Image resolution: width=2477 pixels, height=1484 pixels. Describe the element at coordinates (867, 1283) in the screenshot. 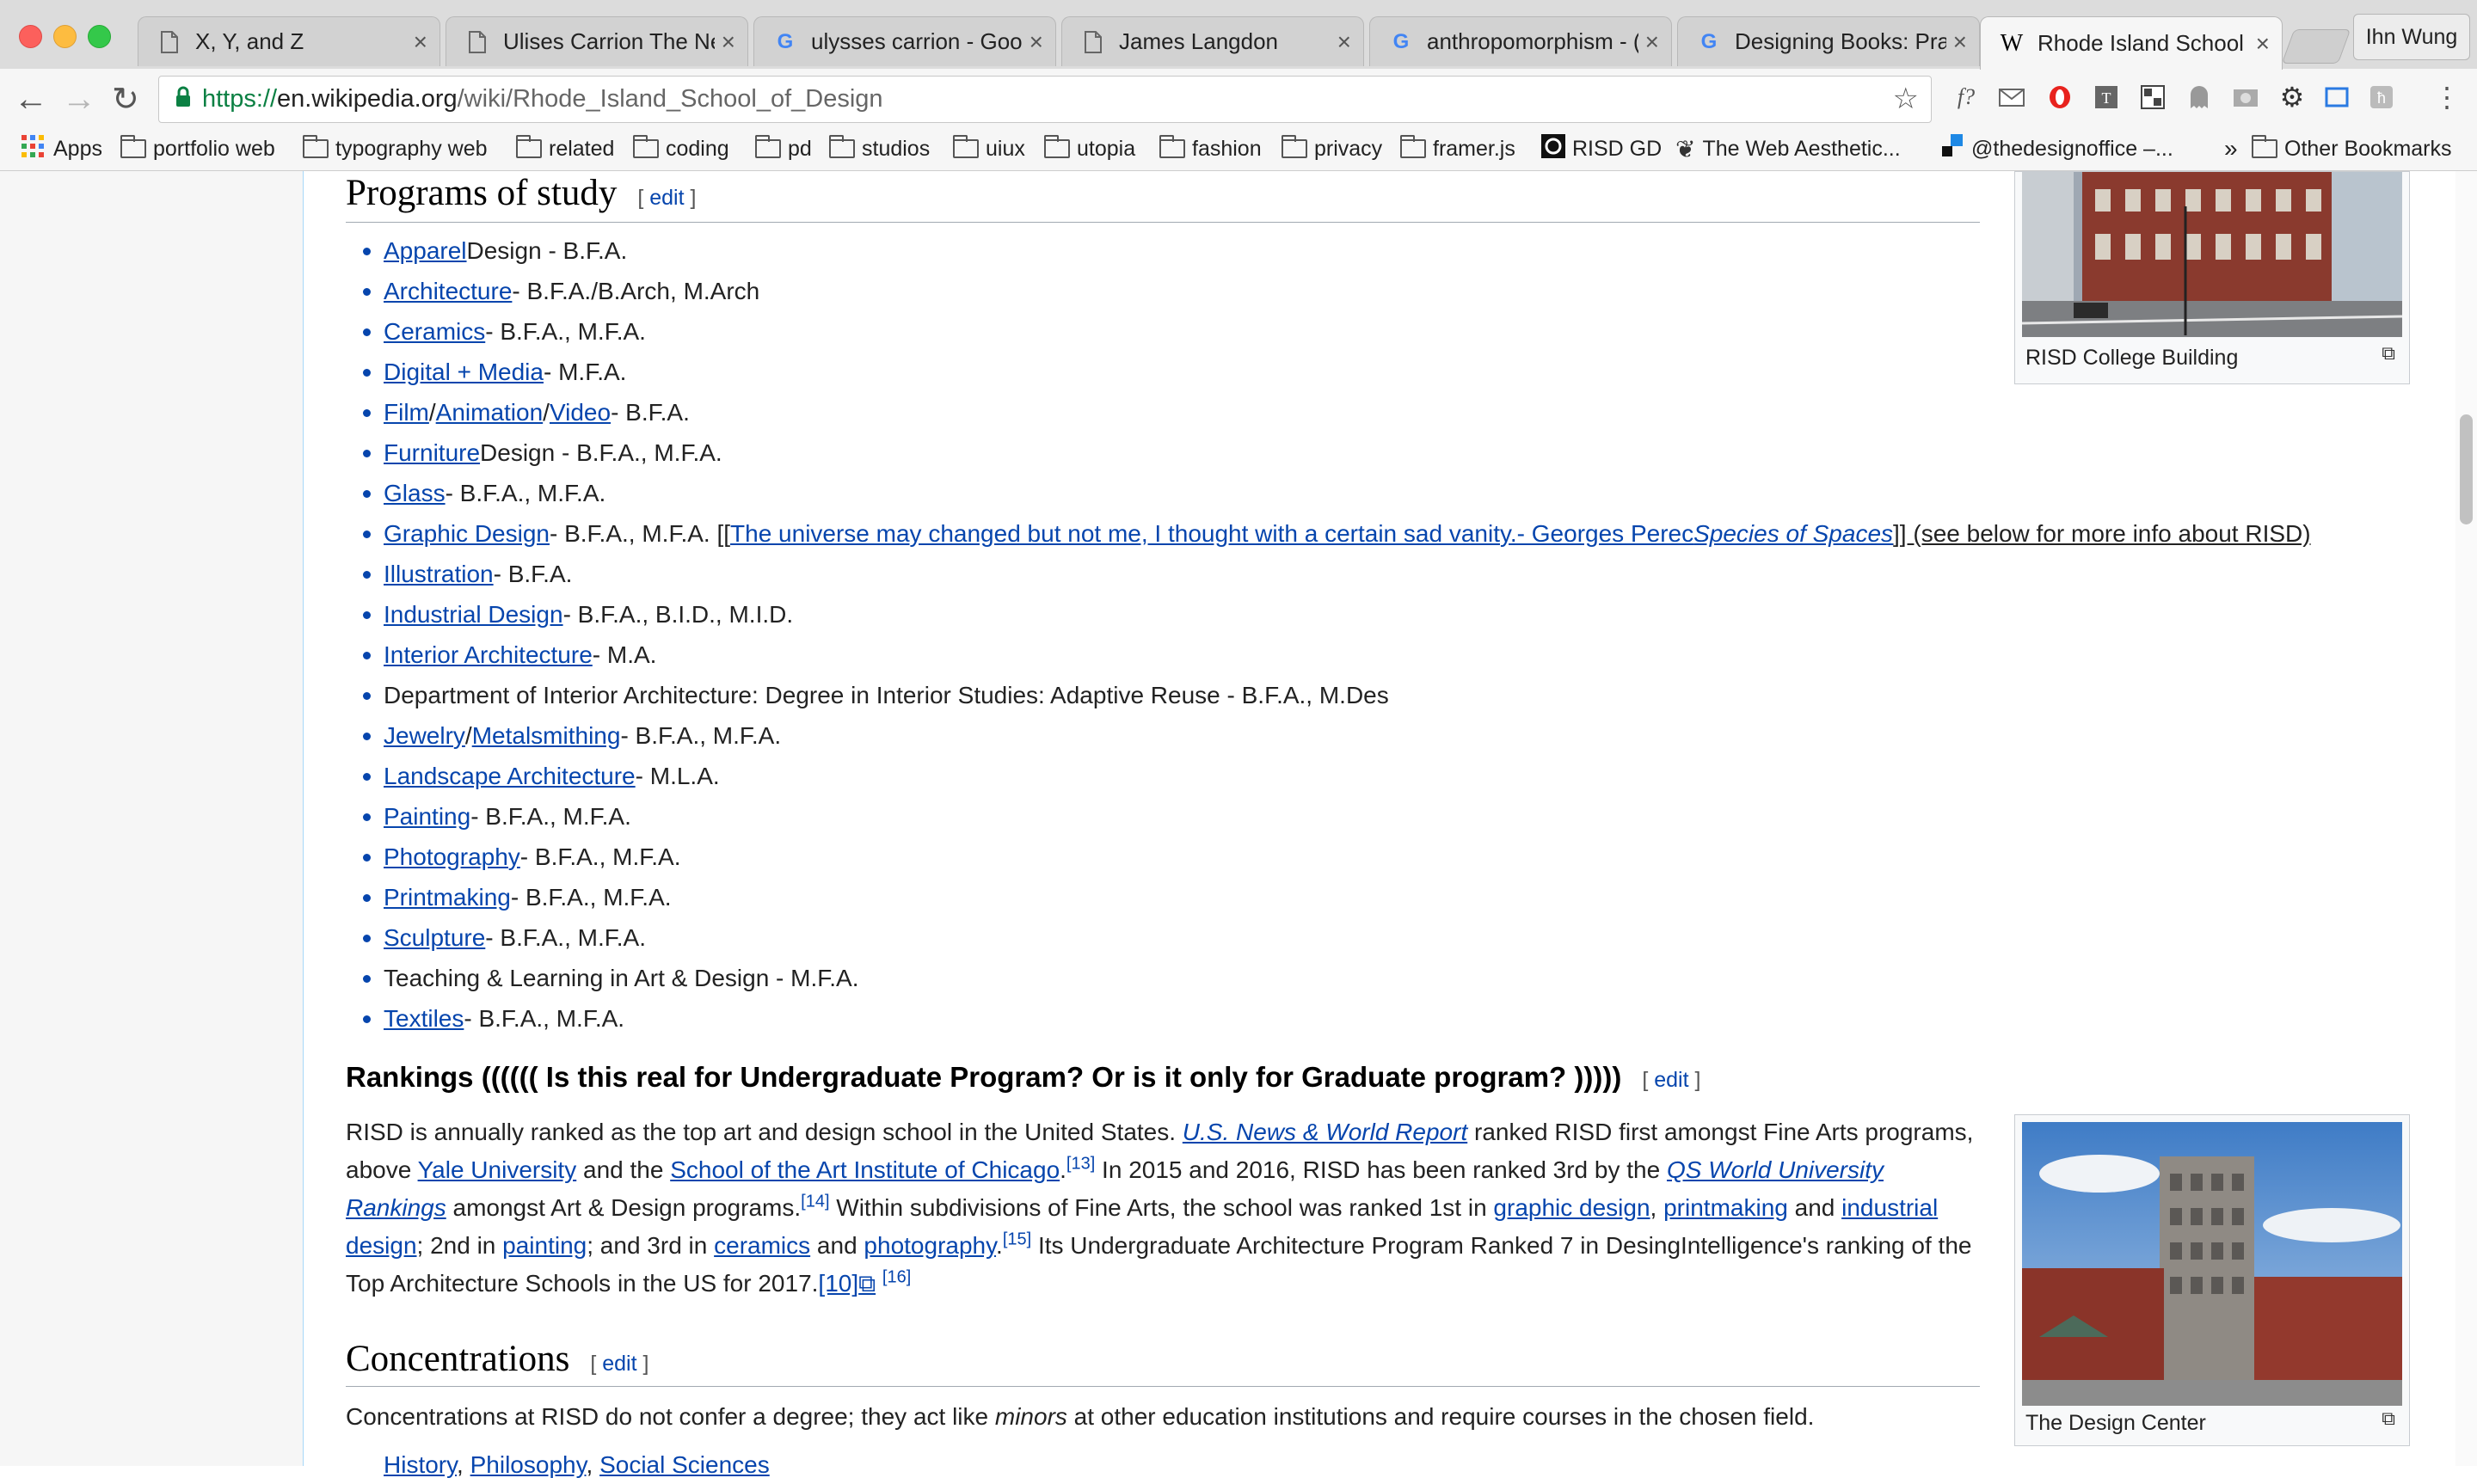

I see `article-link: ⧉` at that location.